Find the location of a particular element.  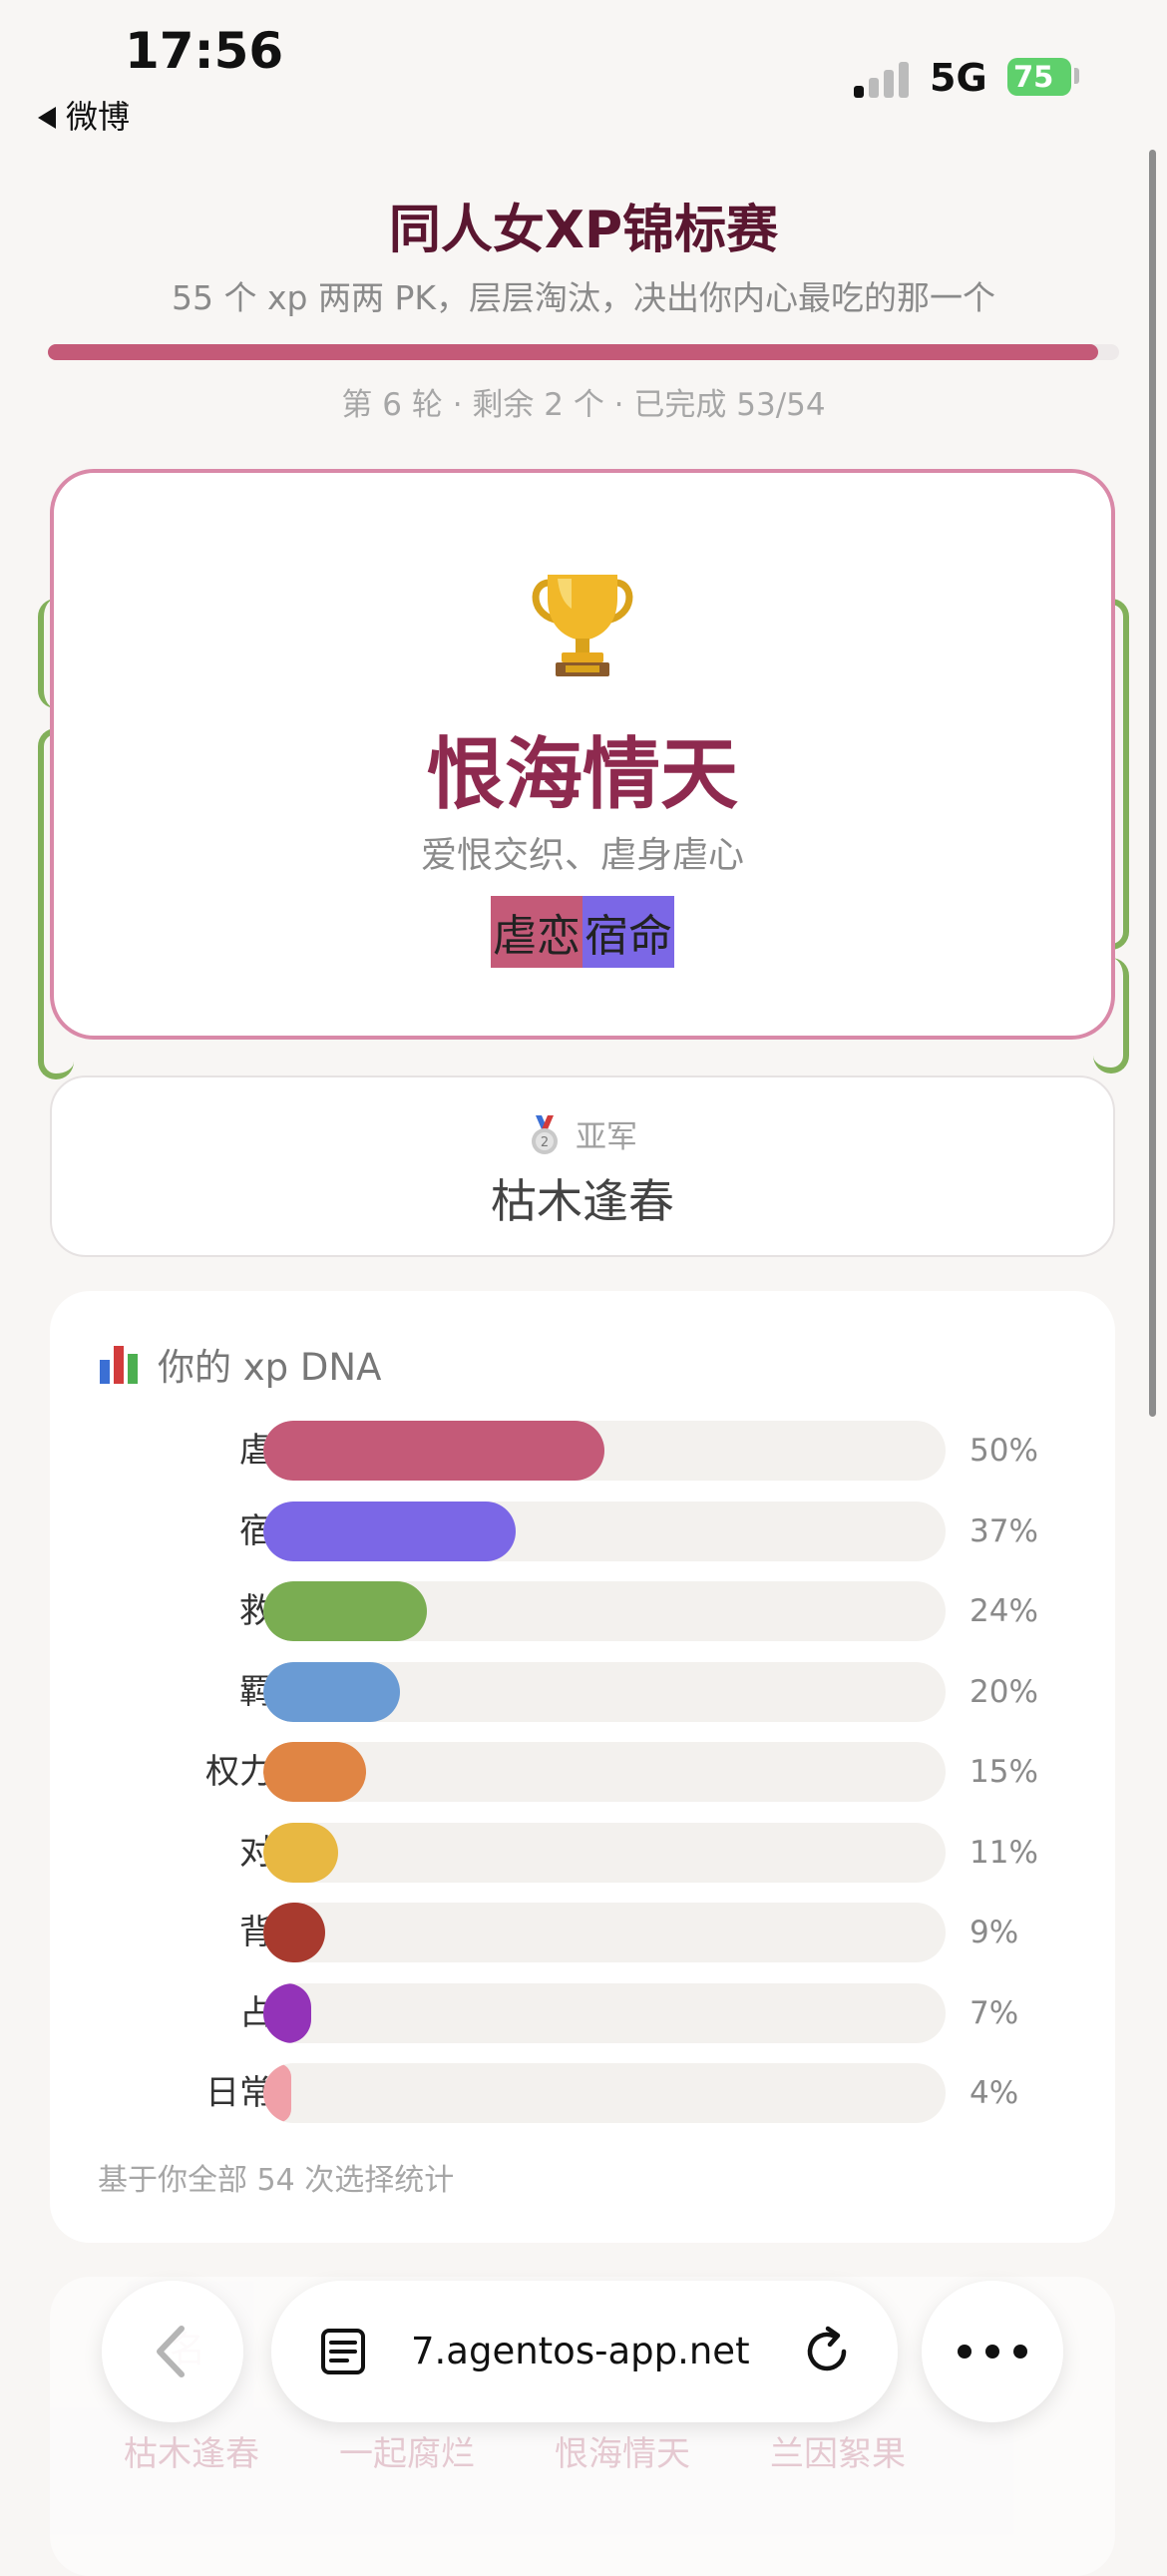

more-options-button is located at coordinates (992, 2351).